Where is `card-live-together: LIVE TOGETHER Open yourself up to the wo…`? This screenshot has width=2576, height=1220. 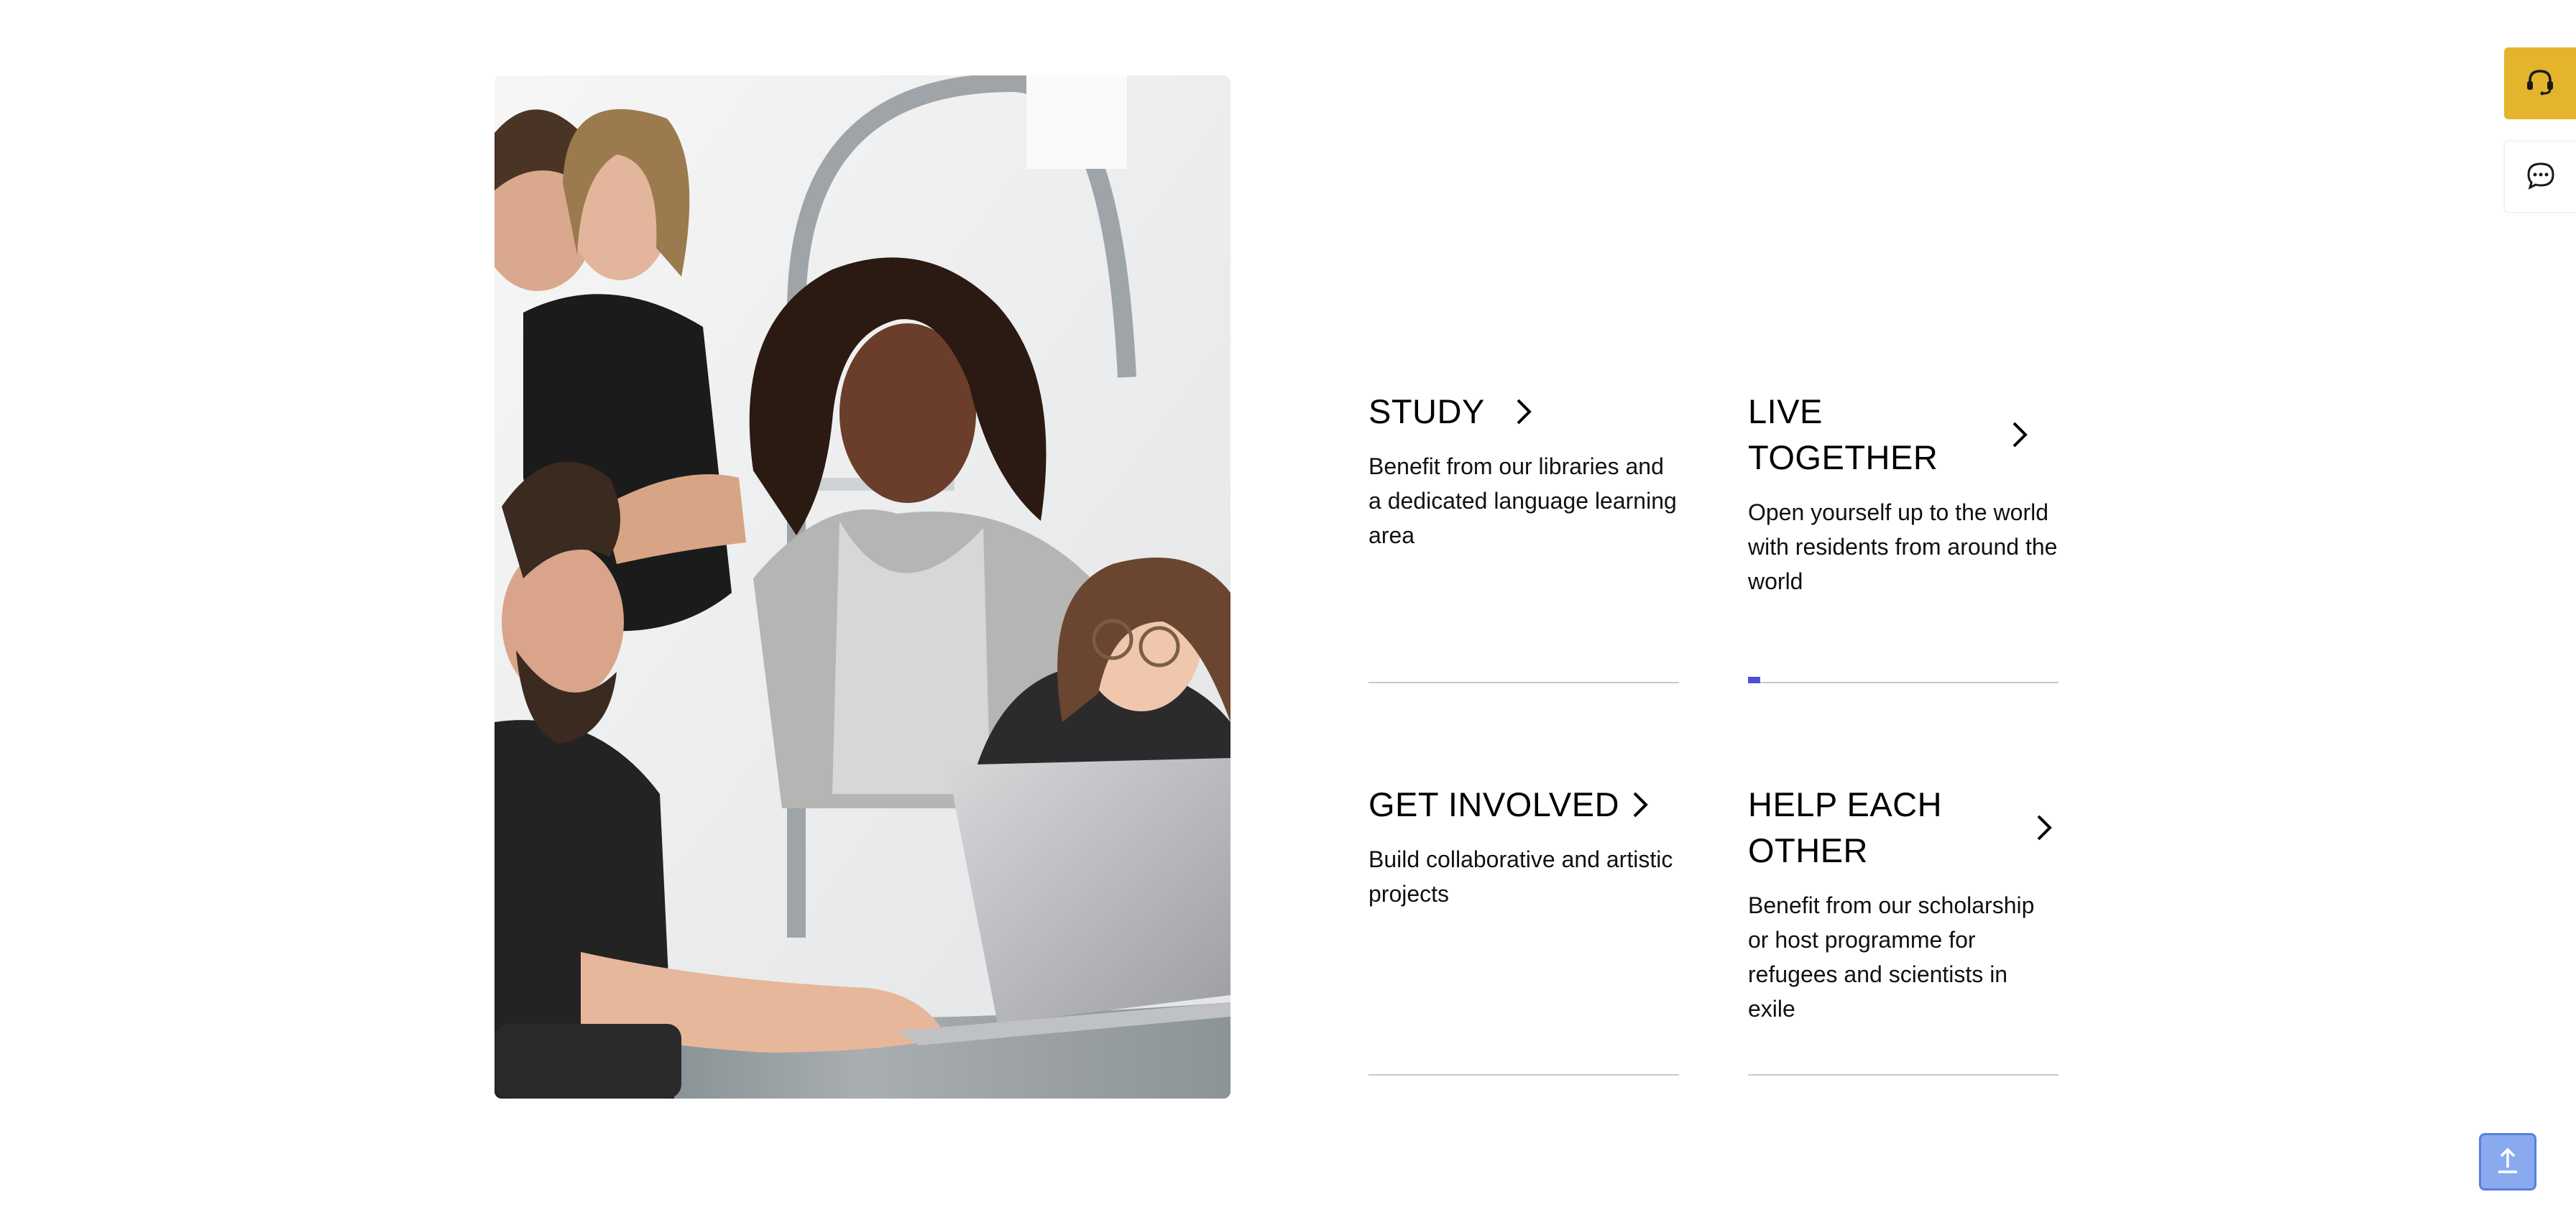 card-live-together: LIVE TOGETHER Open yourself up to the wo… is located at coordinates (1903, 536).